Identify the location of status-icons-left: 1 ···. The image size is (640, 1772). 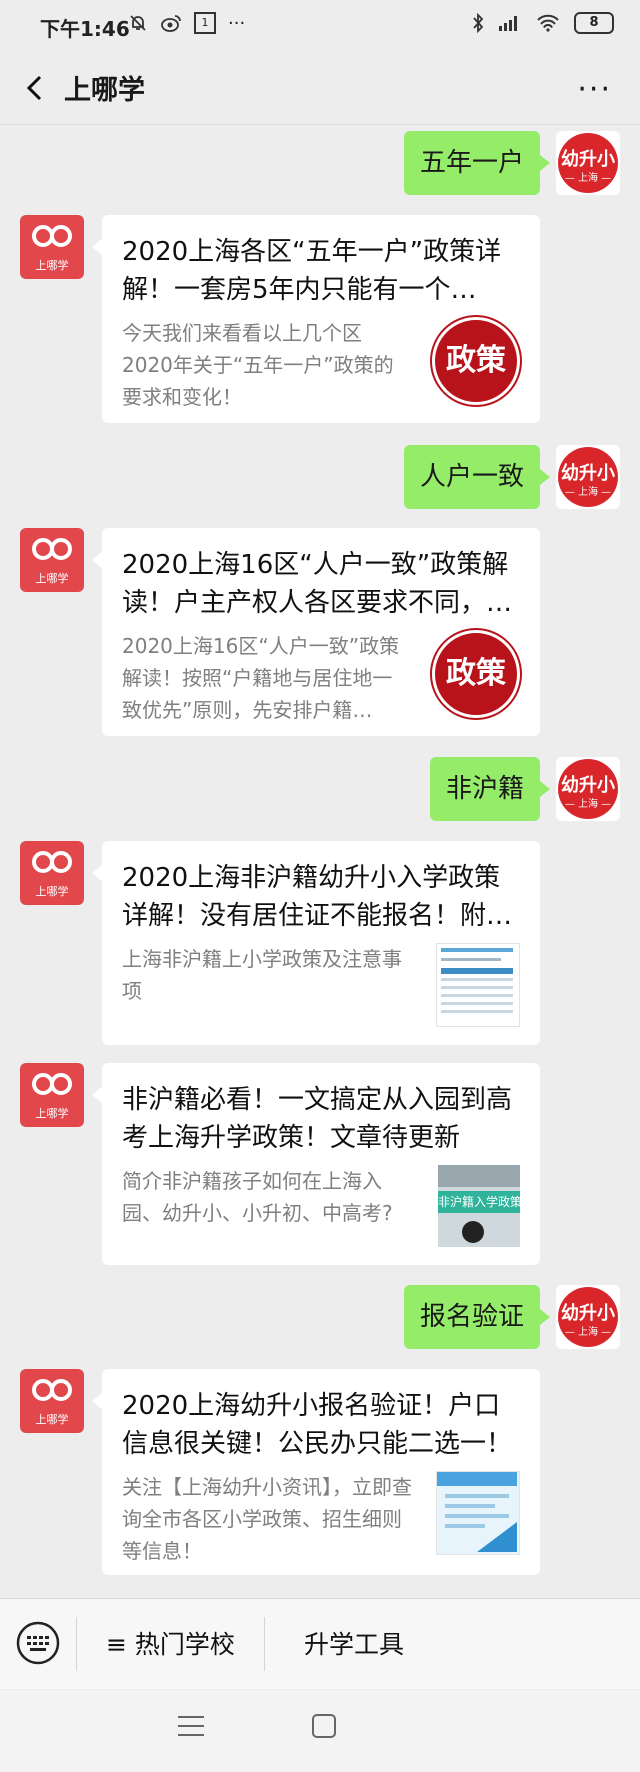
(186, 23).